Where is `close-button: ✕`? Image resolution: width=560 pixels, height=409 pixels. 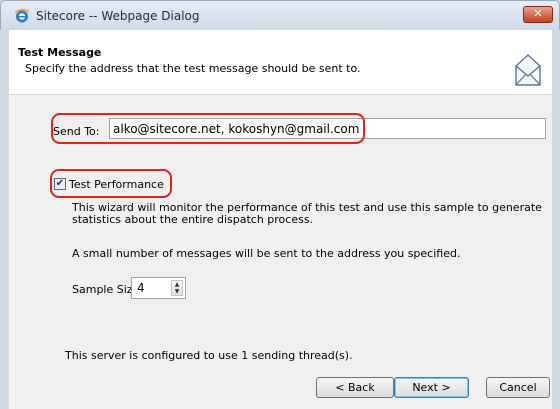
close-button: ✕ is located at coordinates (538, 14).